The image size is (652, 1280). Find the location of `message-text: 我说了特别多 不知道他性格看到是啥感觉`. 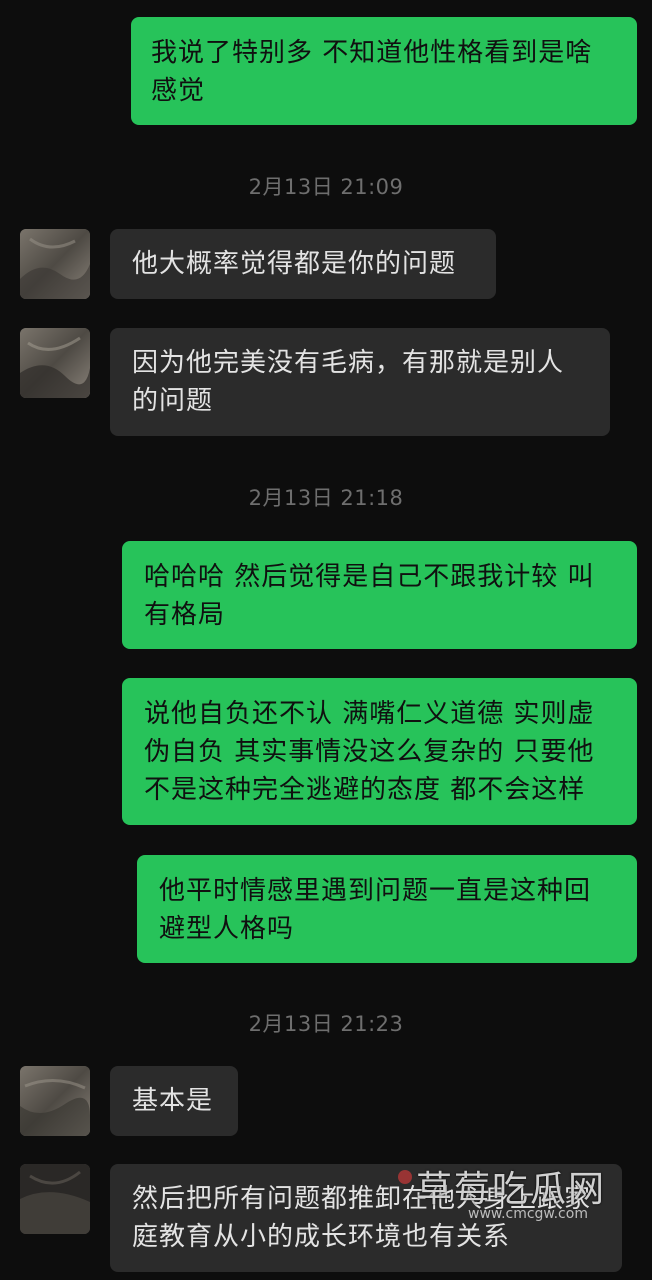

message-text: 我说了特别多 不知道他性格看到是啥感觉 is located at coordinates (372, 72).